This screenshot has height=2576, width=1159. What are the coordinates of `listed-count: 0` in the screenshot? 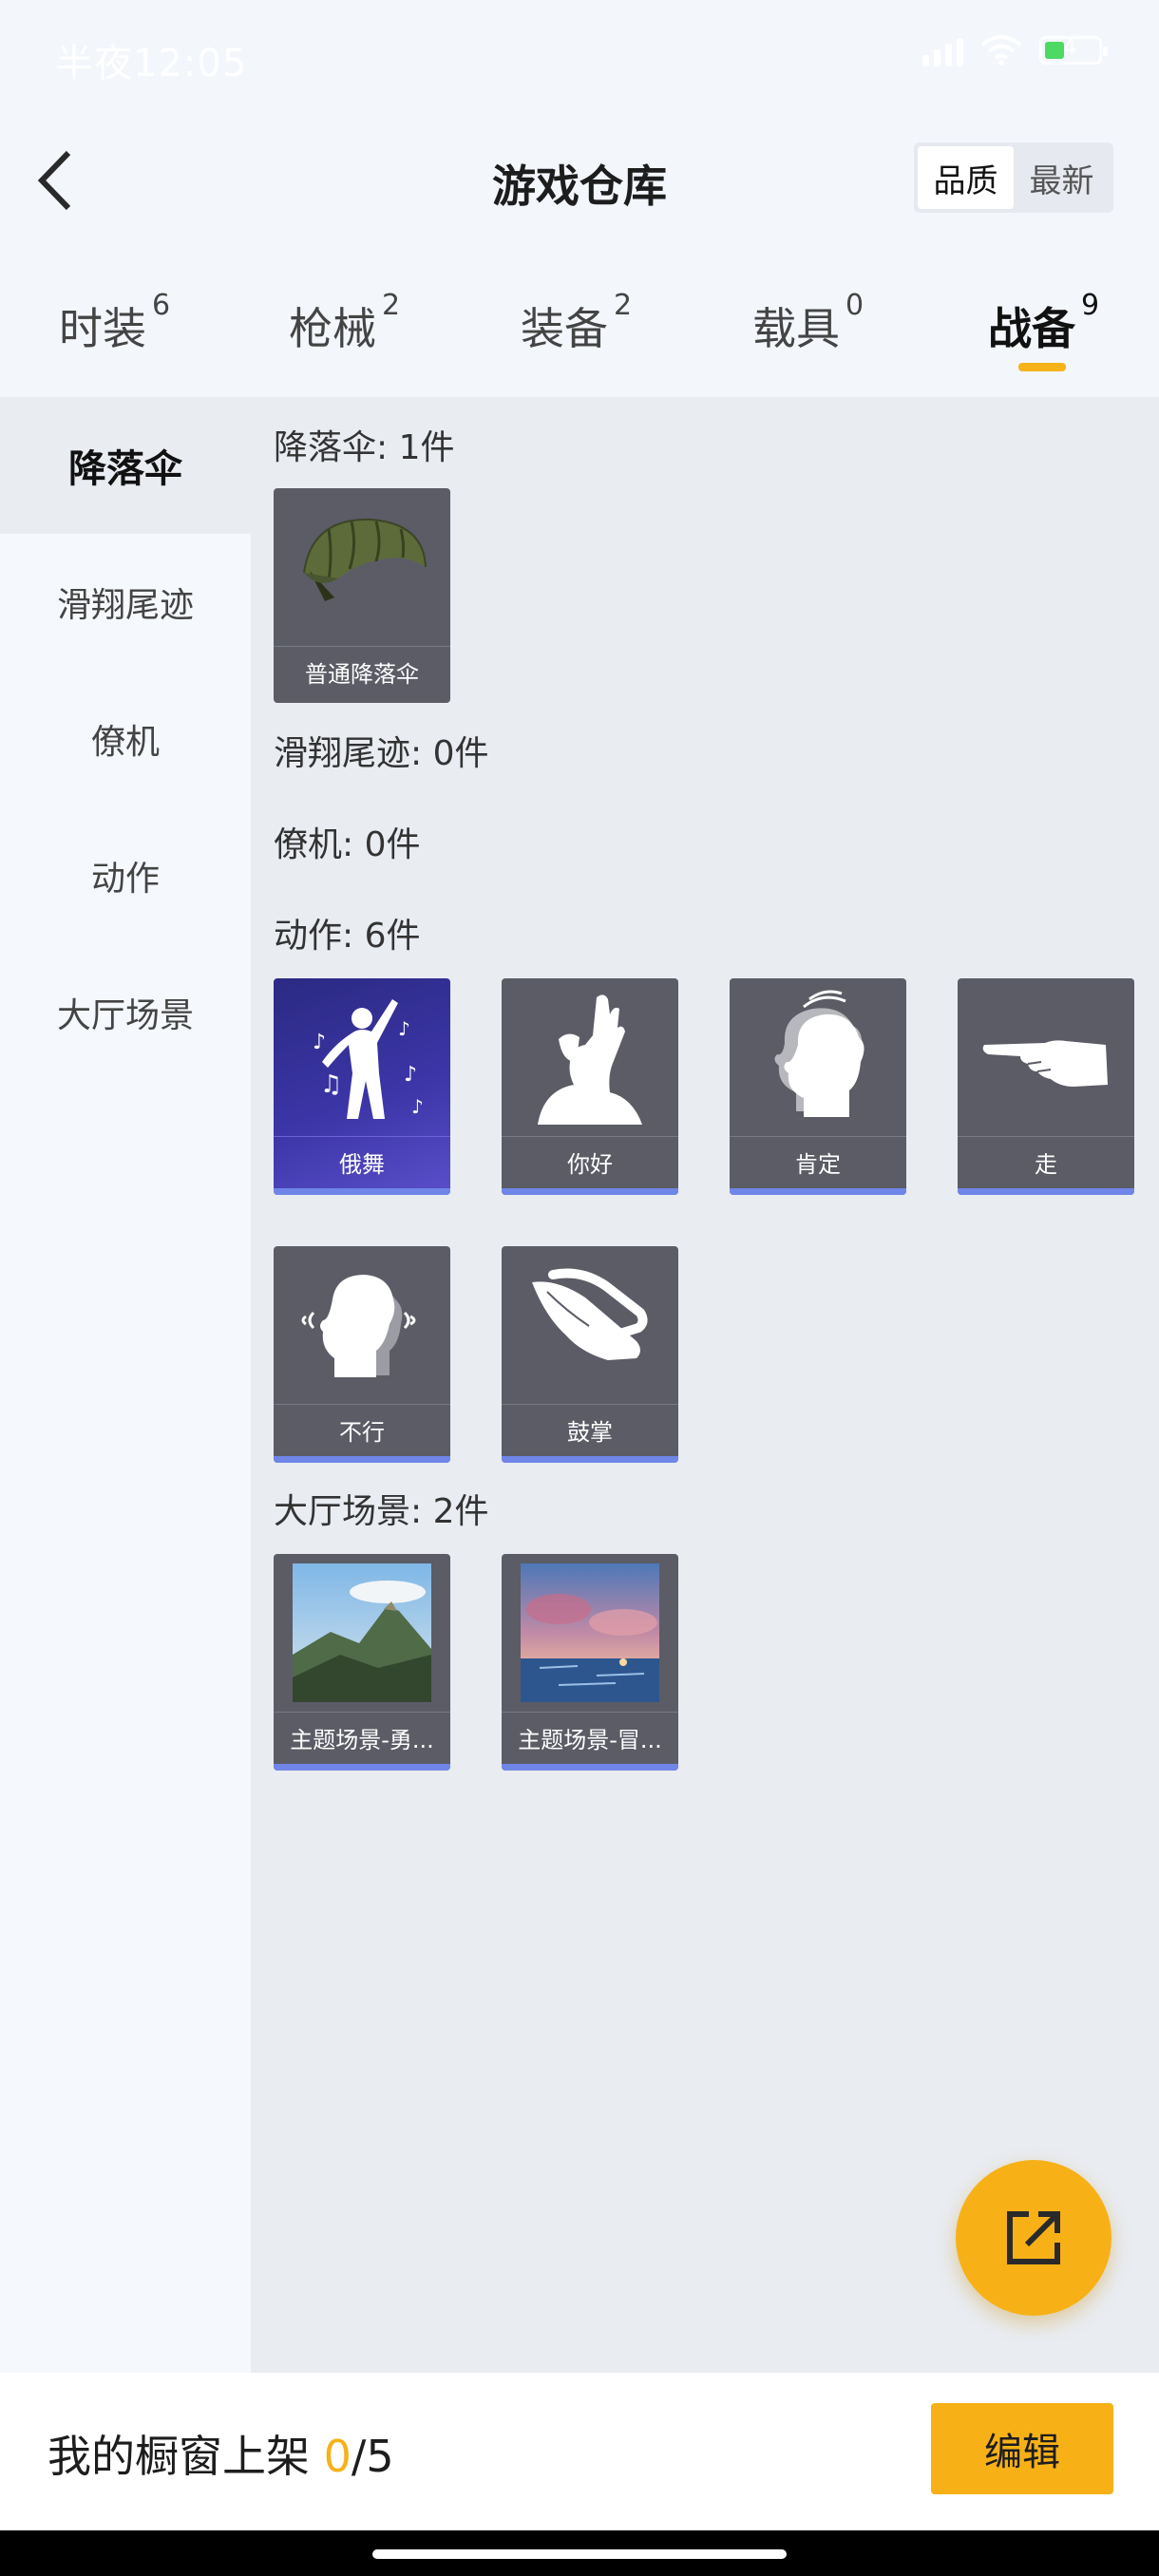 It's located at (337, 2456).